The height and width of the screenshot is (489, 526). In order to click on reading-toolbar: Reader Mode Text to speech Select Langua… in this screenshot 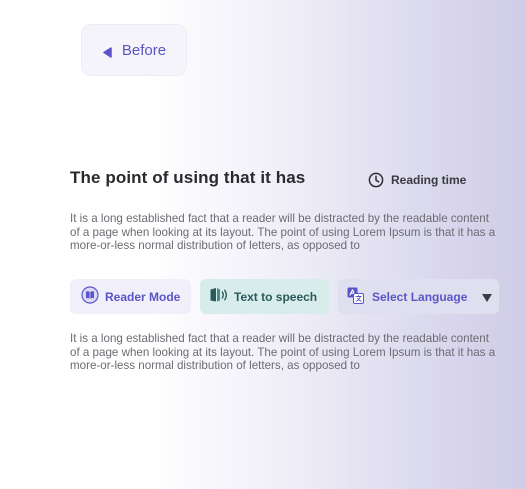, I will do `click(284, 296)`.